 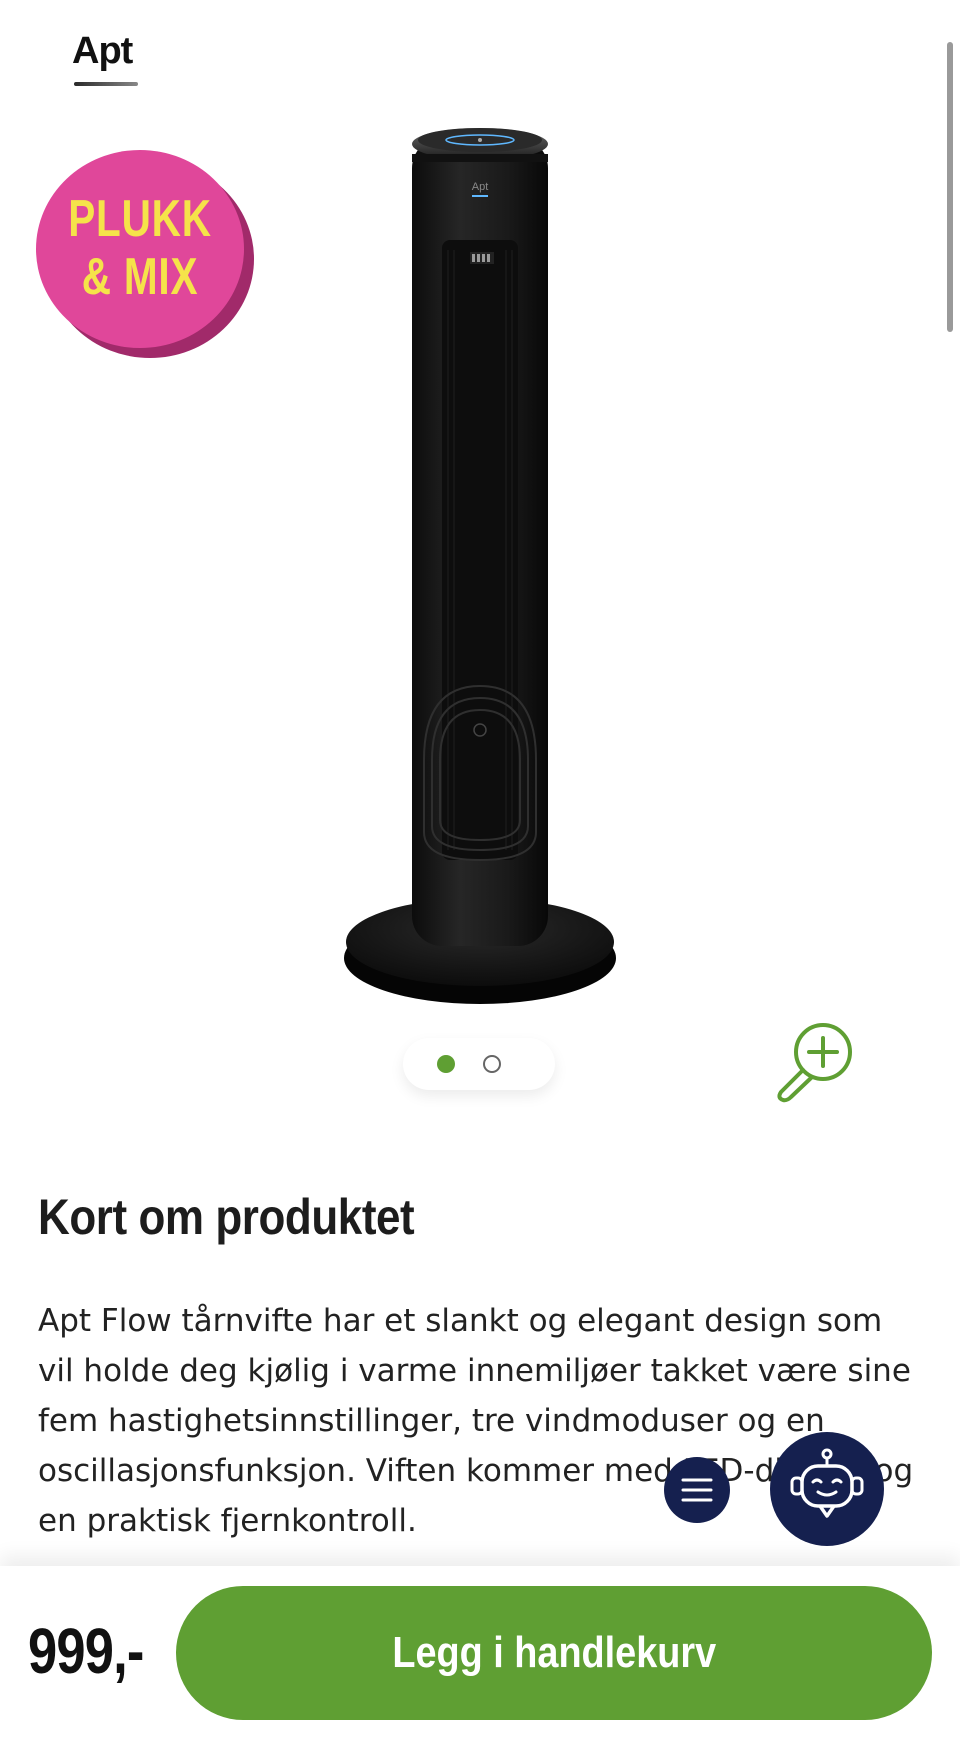 I want to click on chat-robot-icon, so click(x=827, y=1483).